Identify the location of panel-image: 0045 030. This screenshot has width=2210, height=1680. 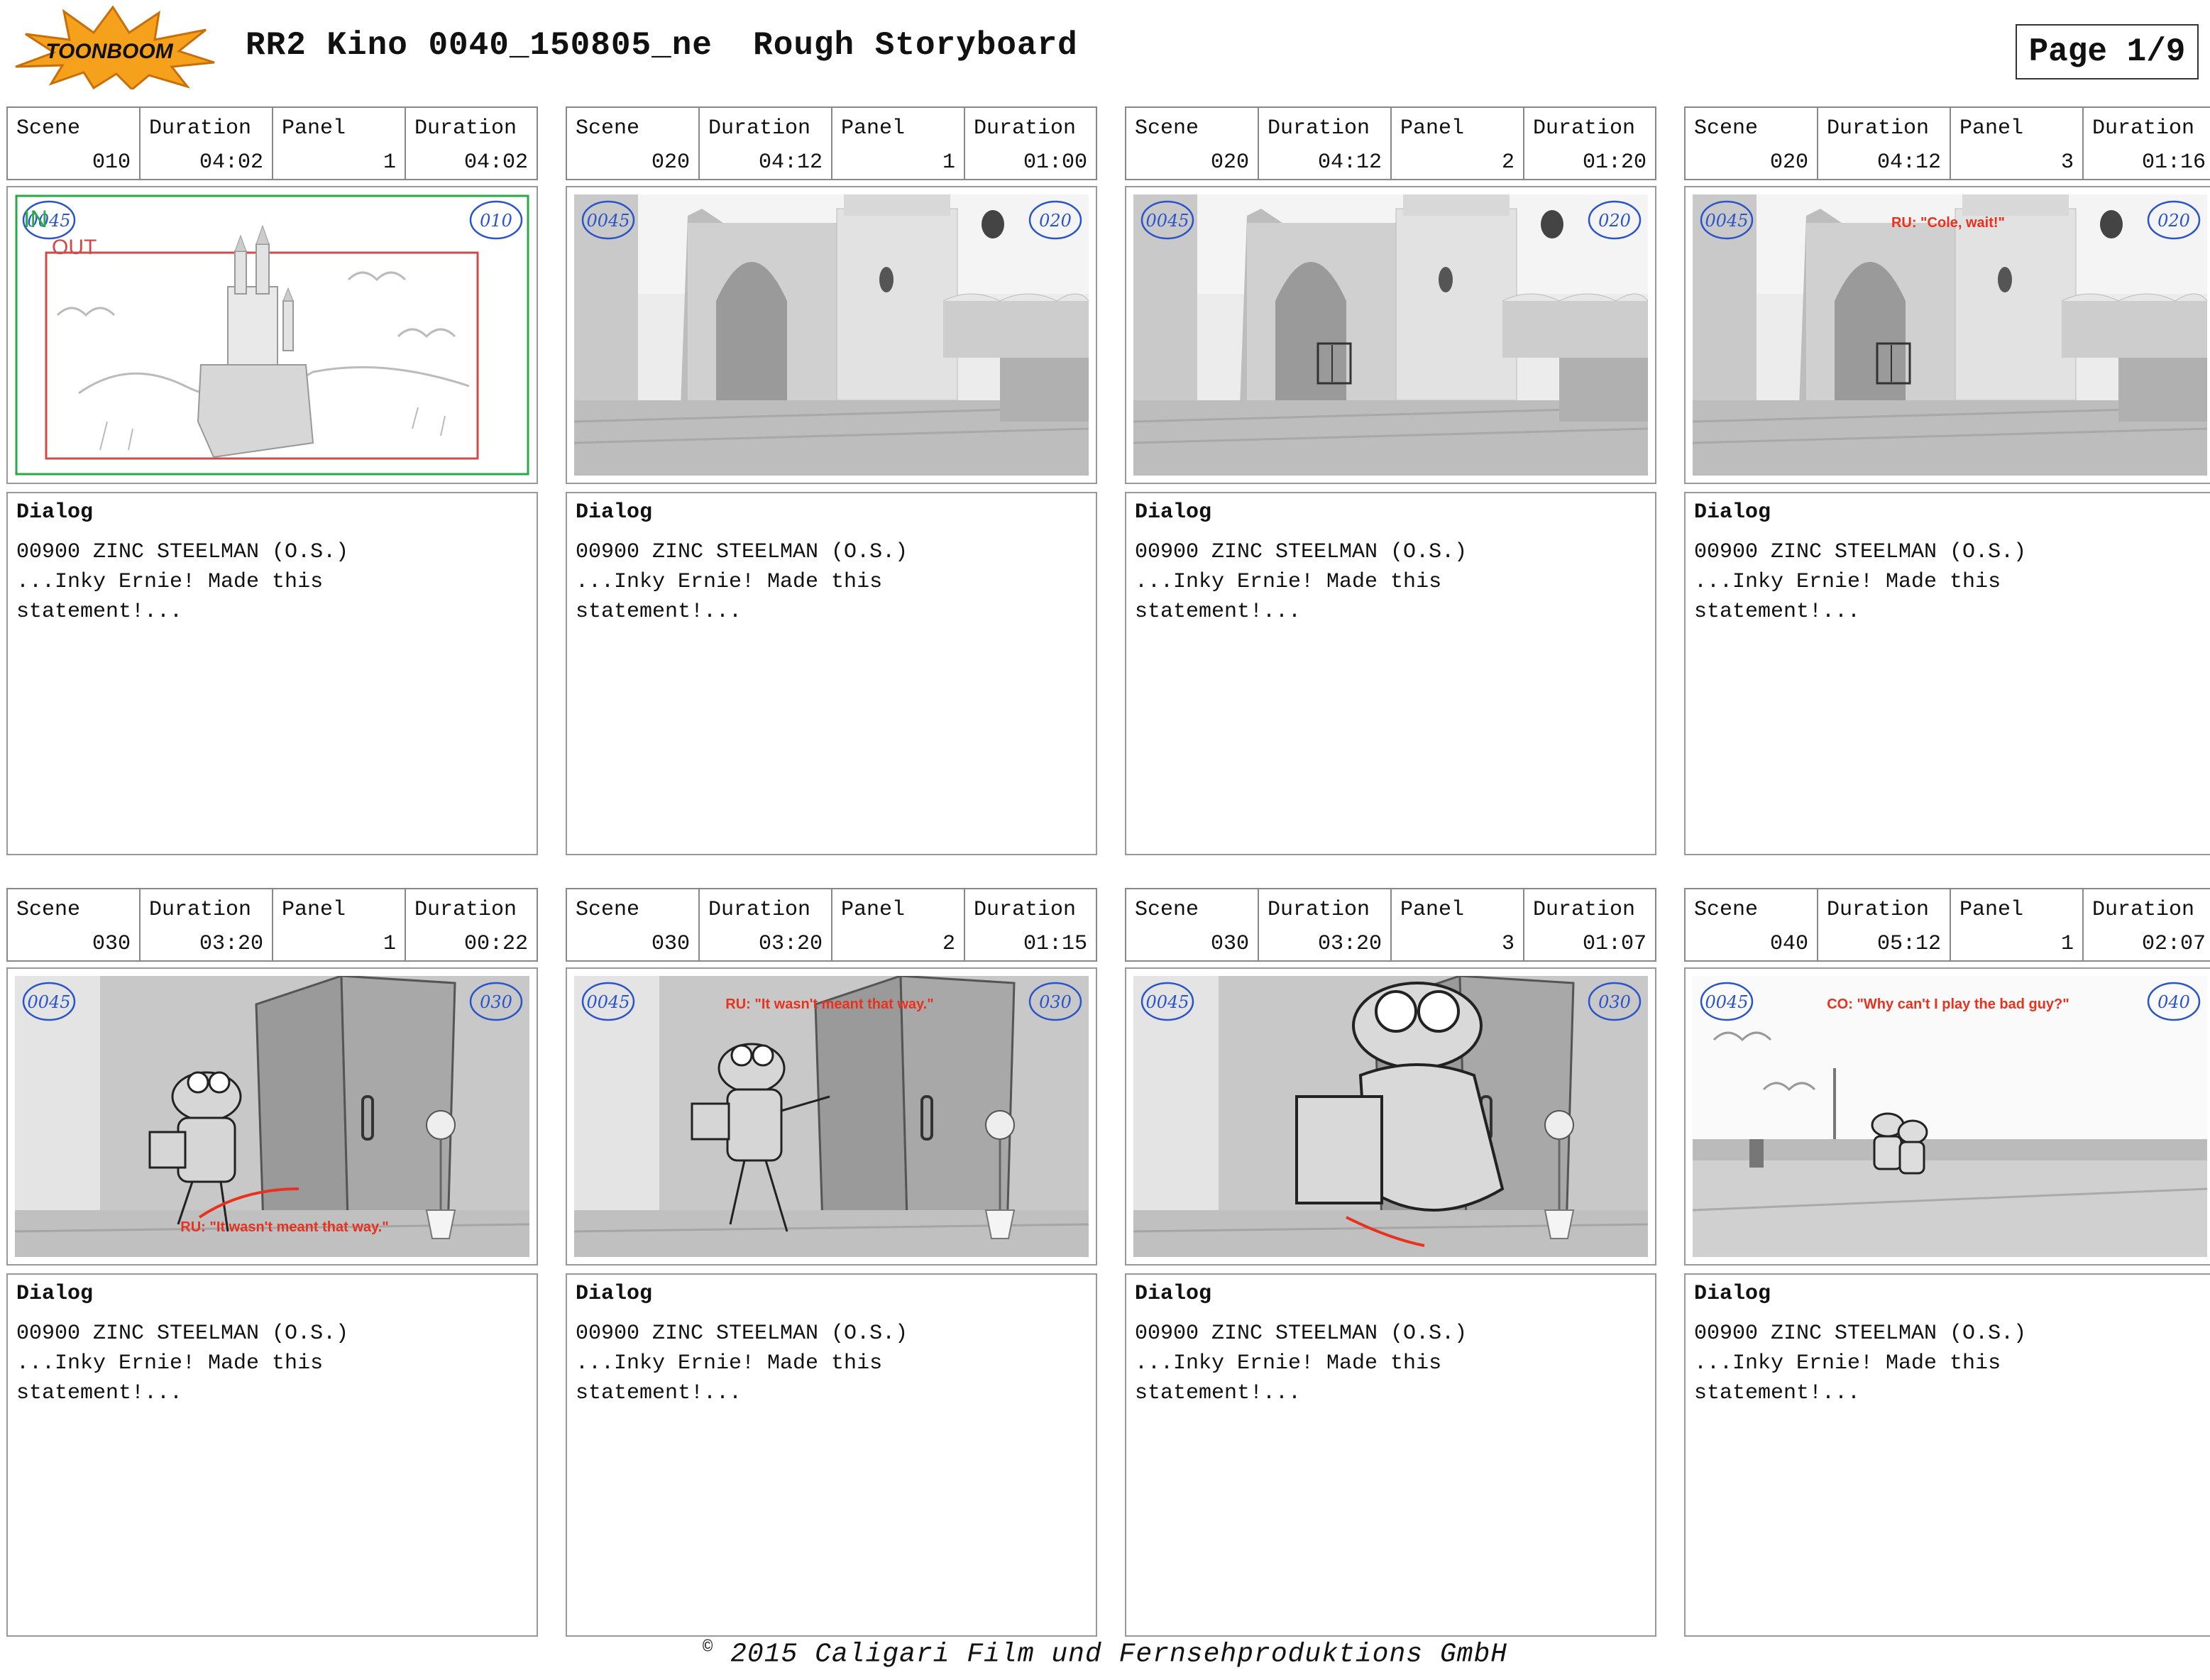
(1391, 1117).